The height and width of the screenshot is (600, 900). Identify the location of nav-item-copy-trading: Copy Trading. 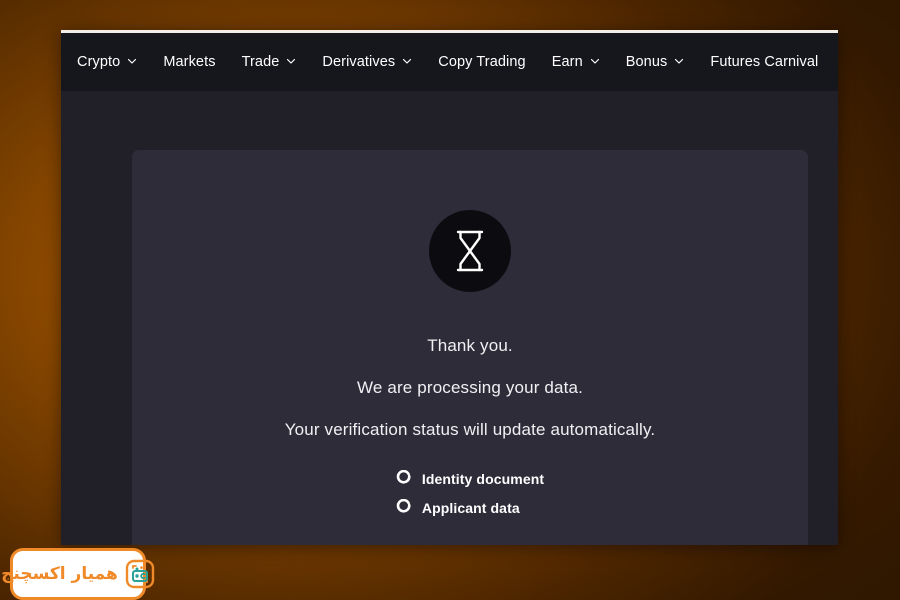
(481, 62).